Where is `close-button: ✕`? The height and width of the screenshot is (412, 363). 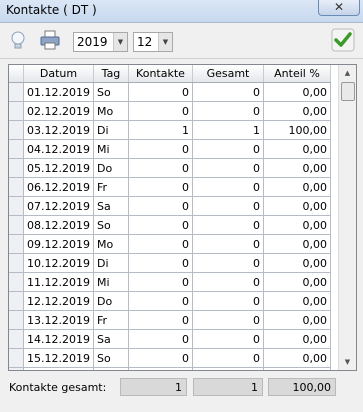 close-button: ✕ is located at coordinates (339, 8).